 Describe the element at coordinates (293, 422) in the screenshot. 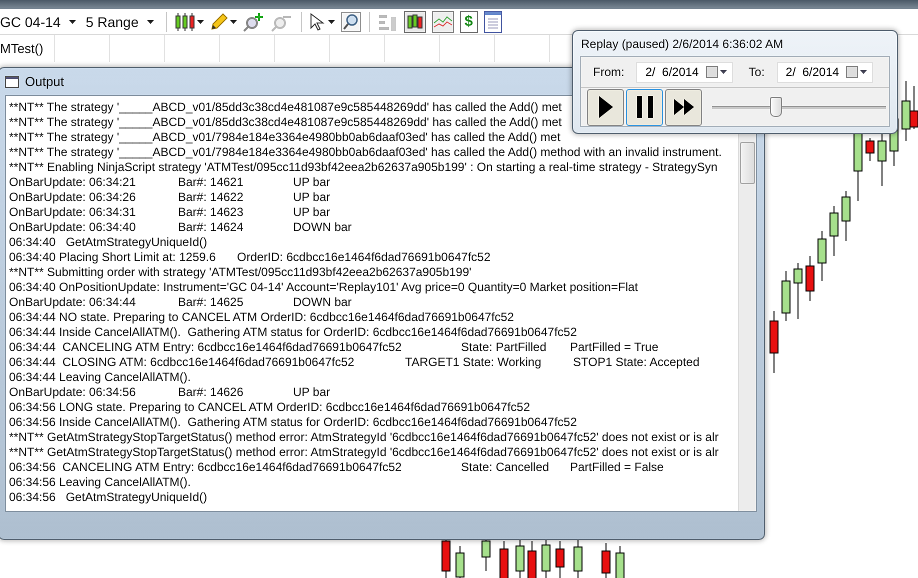

I see `log-text: 06:34:56 Inside CancelAllATM(). Gathering ATM status for OrderID: 6cdbcc16e1464f6dad76691b0647fc52` at that location.